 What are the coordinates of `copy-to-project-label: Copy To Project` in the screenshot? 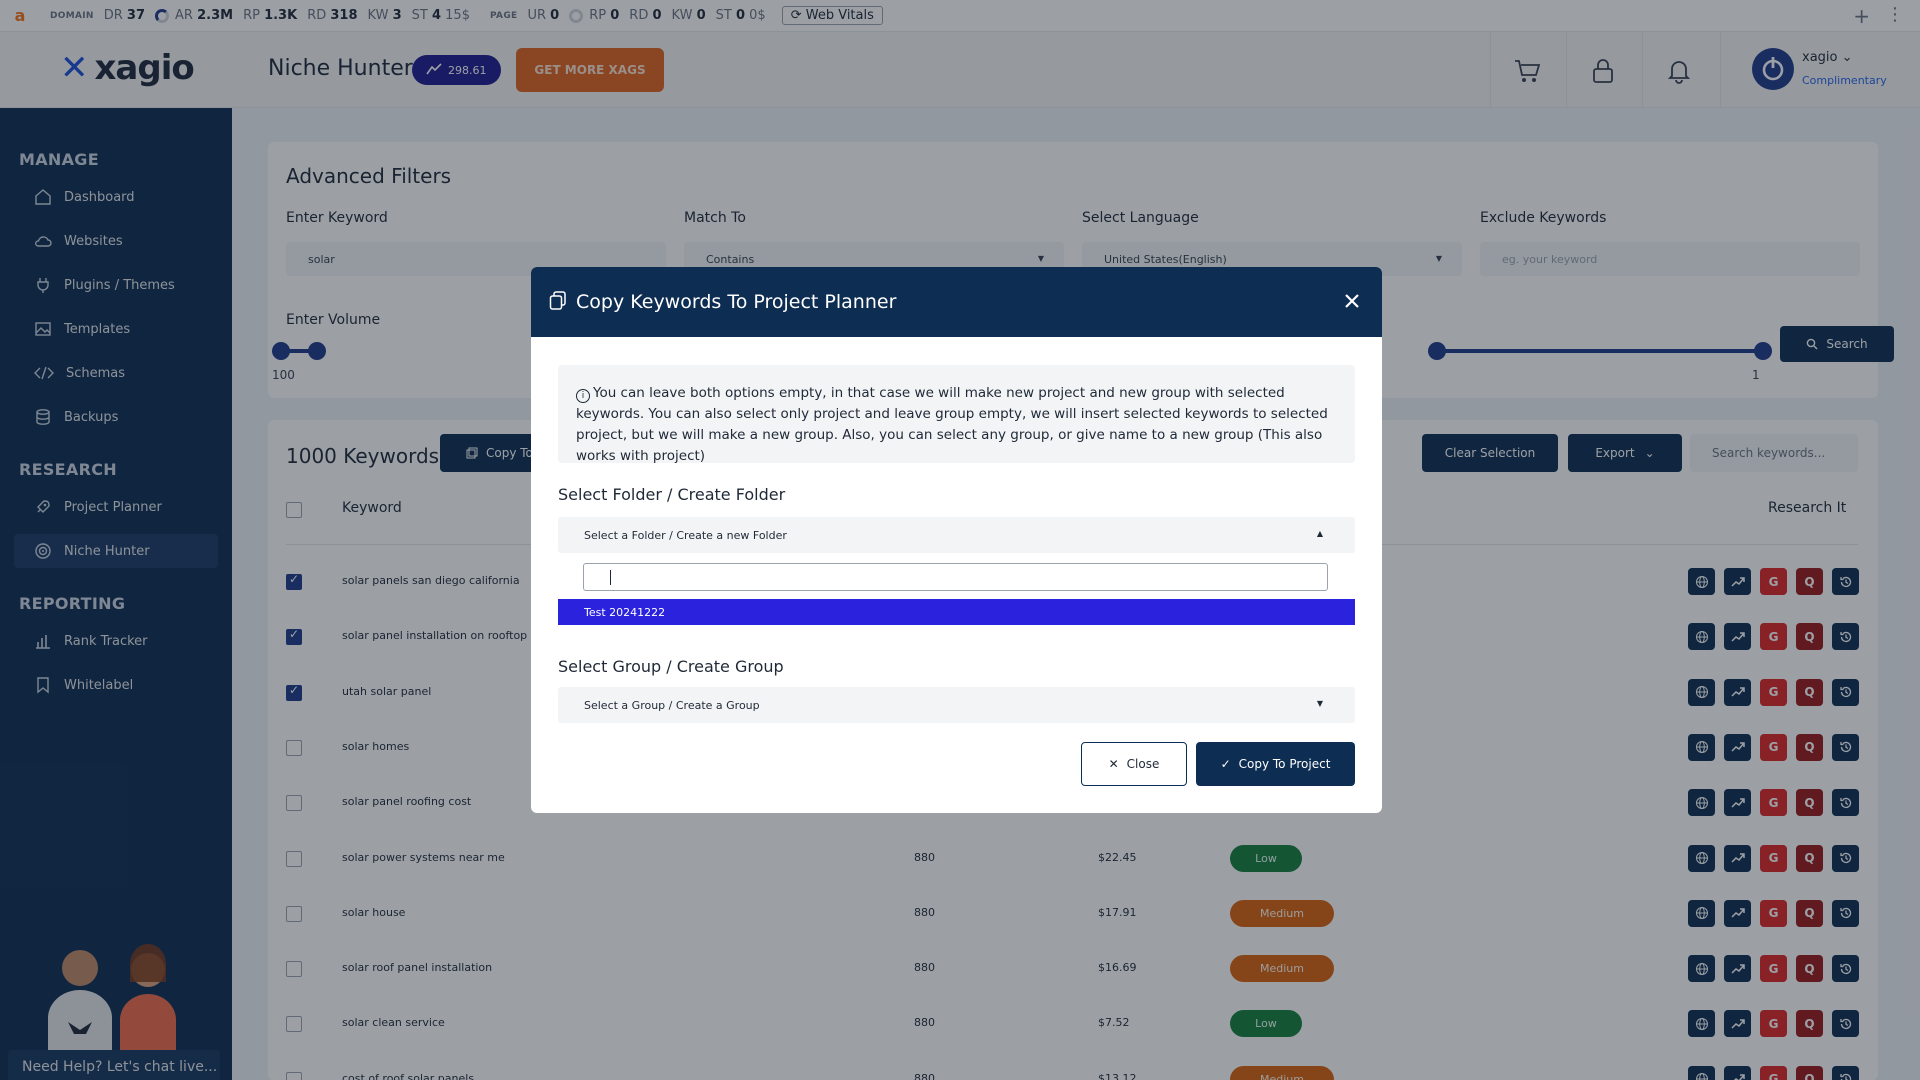 It's located at (1284, 764).